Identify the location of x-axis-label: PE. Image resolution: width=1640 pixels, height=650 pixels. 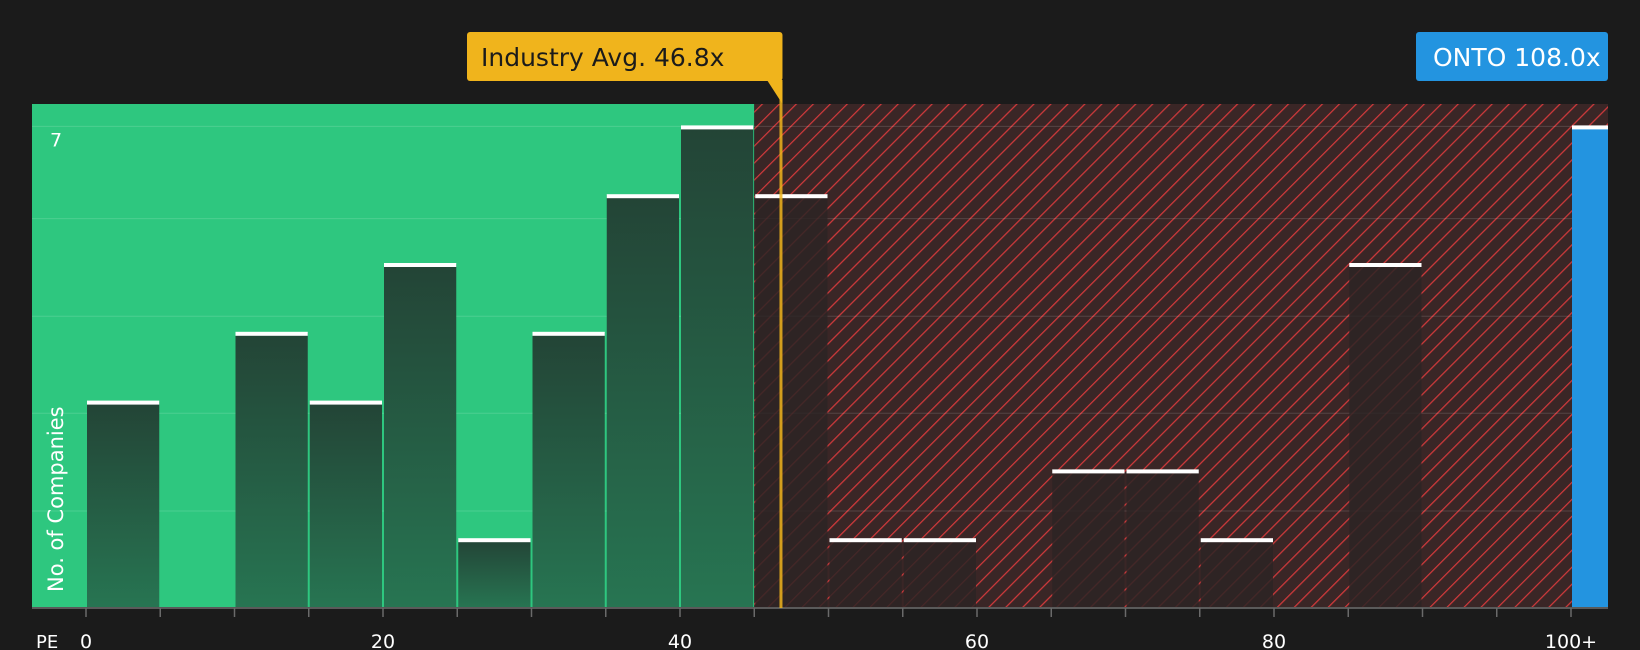
(47, 641).